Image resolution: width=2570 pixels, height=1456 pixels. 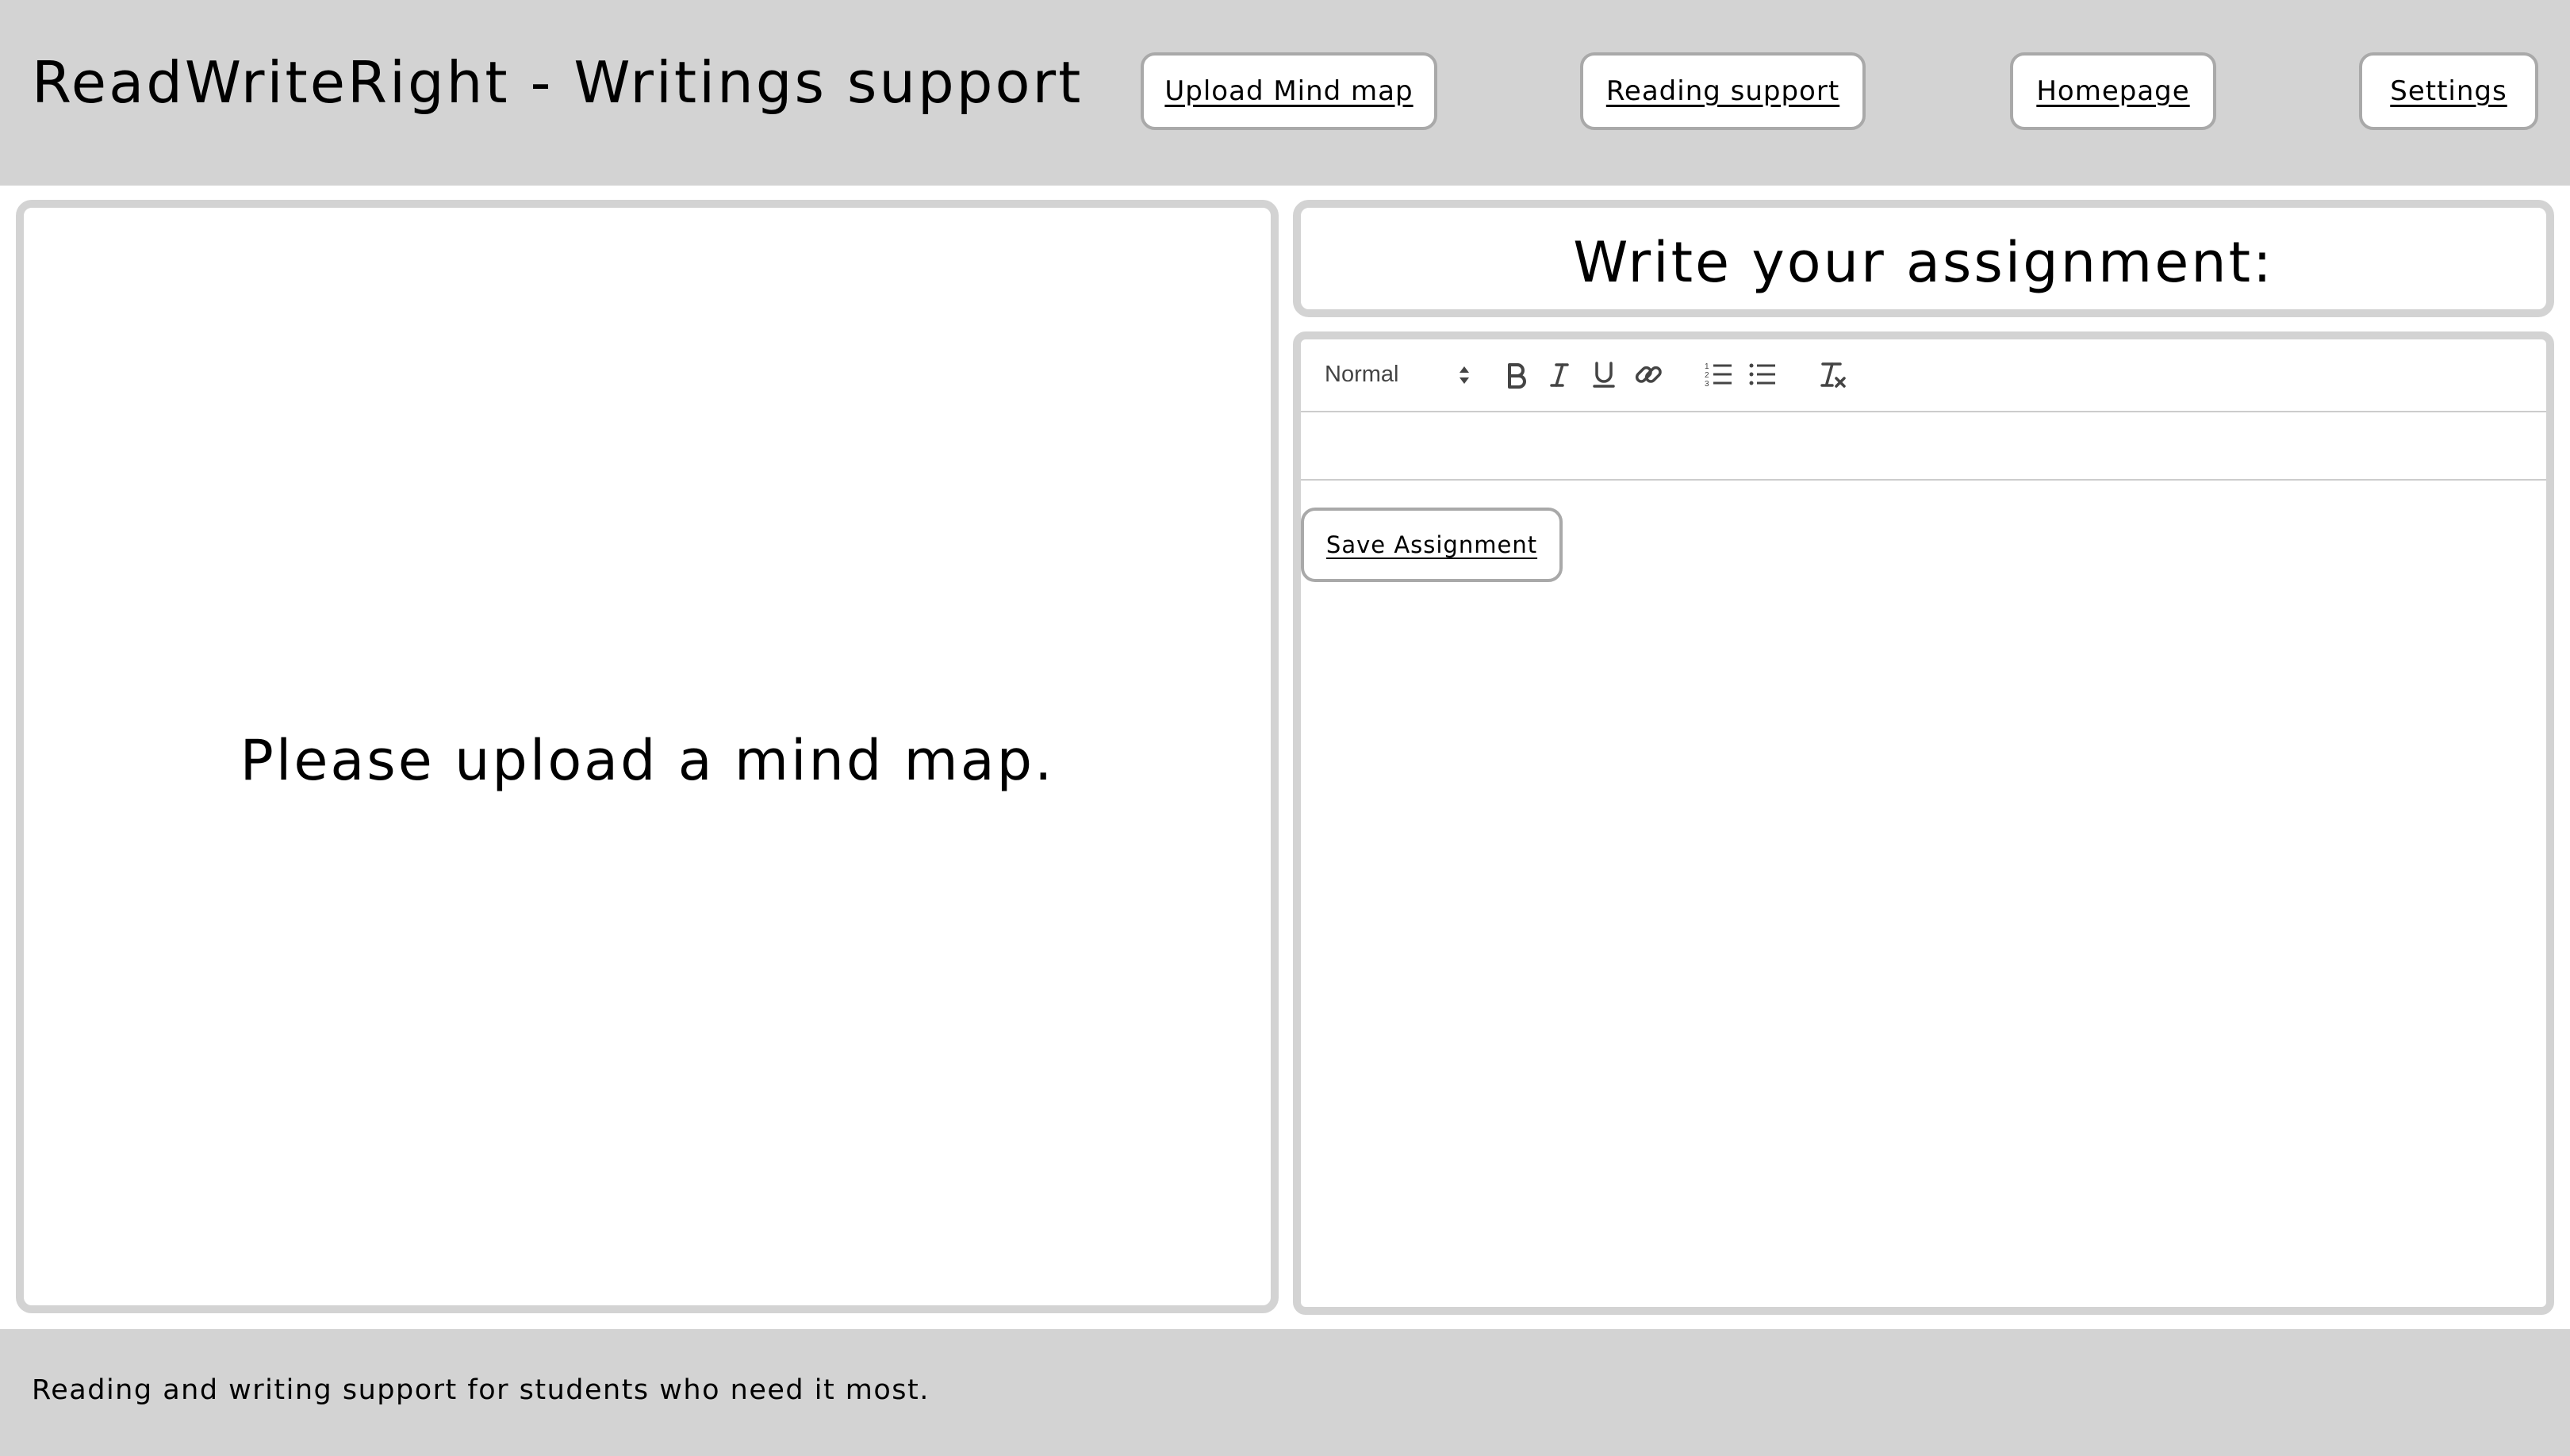 What do you see at coordinates (1559, 374) in the screenshot?
I see `italic-icon` at bounding box center [1559, 374].